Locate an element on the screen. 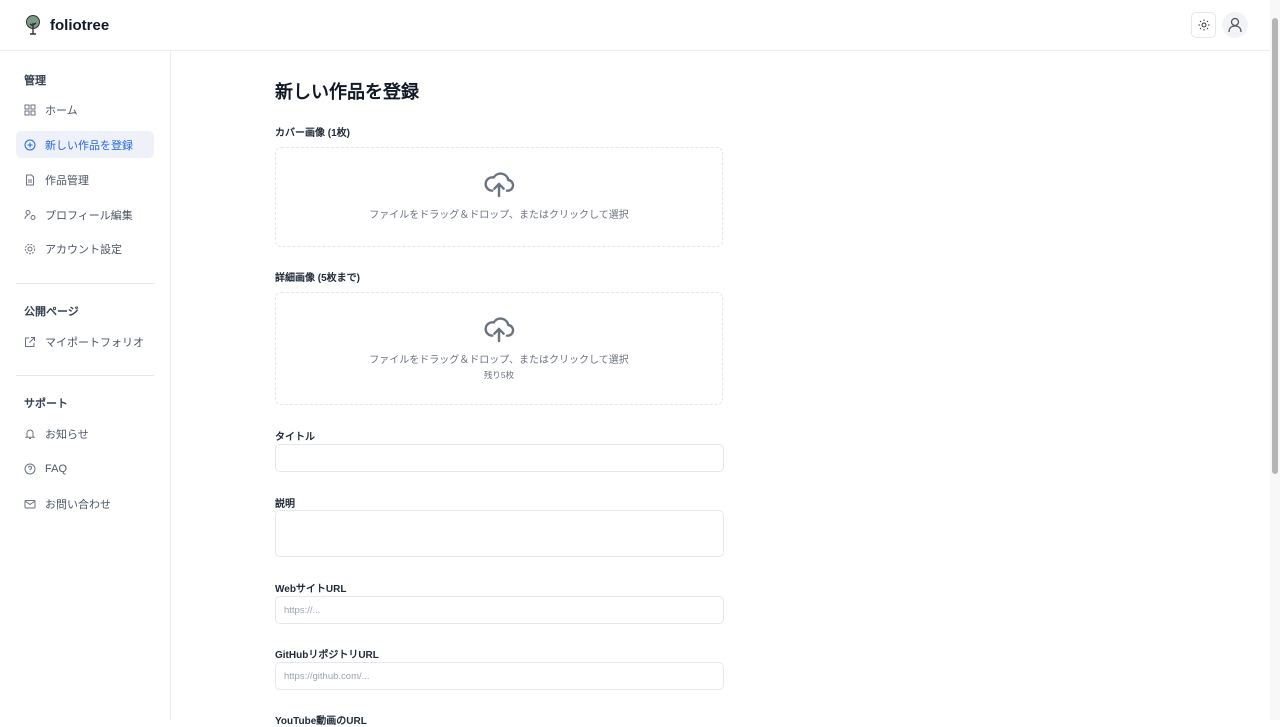  sidebar-item-account-settings: アカウント設定 is located at coordinates (85, 248).